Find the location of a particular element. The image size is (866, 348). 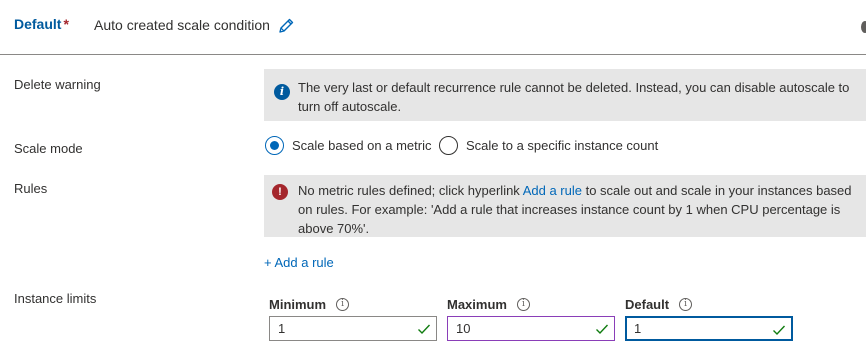

minimum-input is located at coordinates (343, 328).